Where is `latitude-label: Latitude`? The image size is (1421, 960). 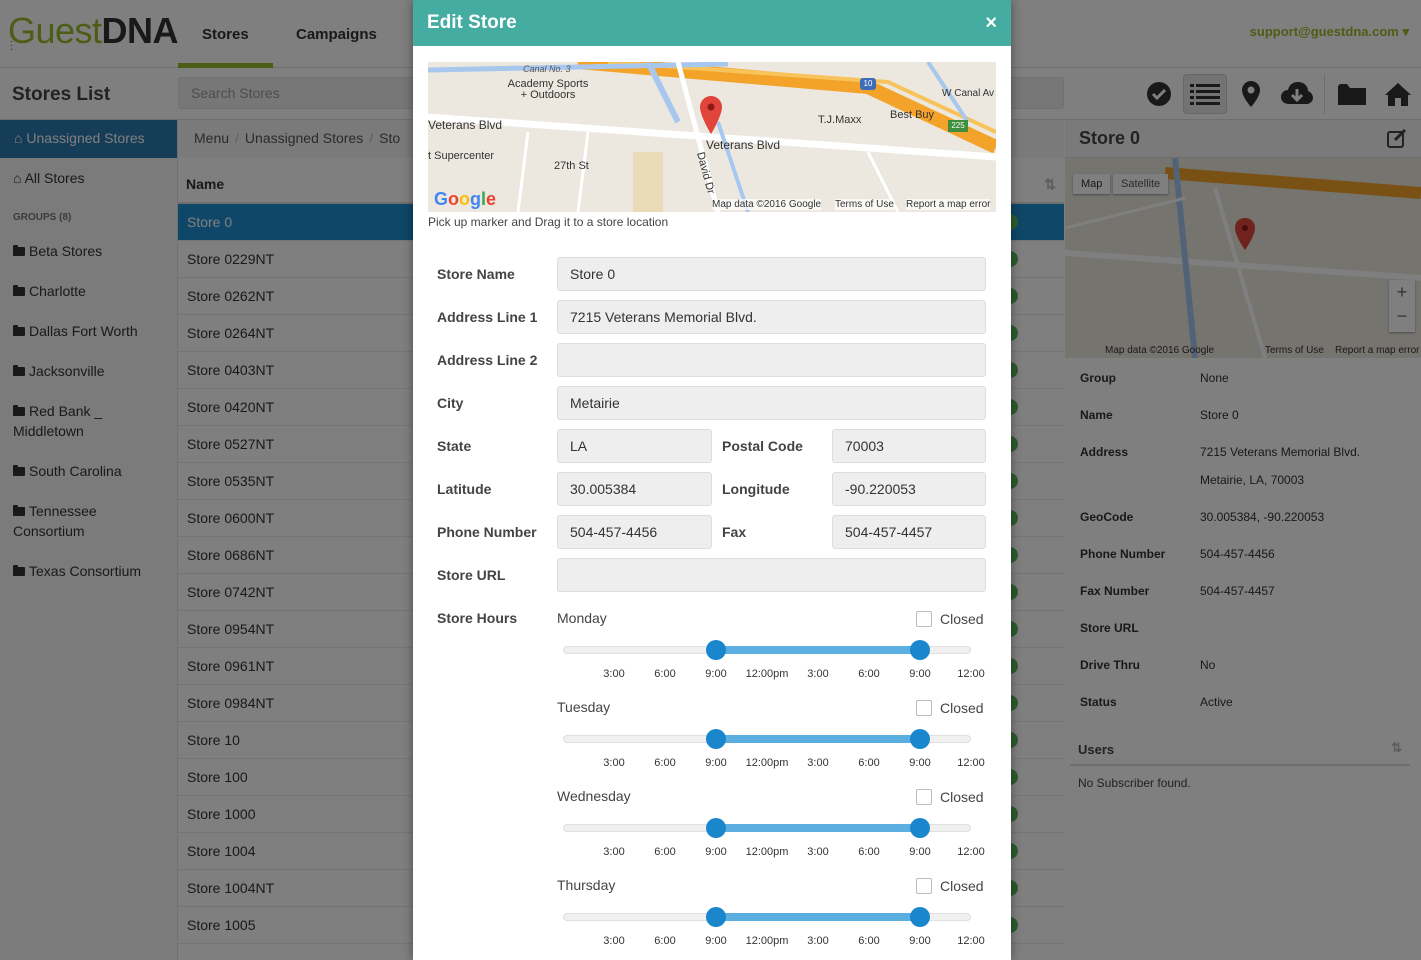
latitude-label: Latitude is located at coordinates (464, 489).